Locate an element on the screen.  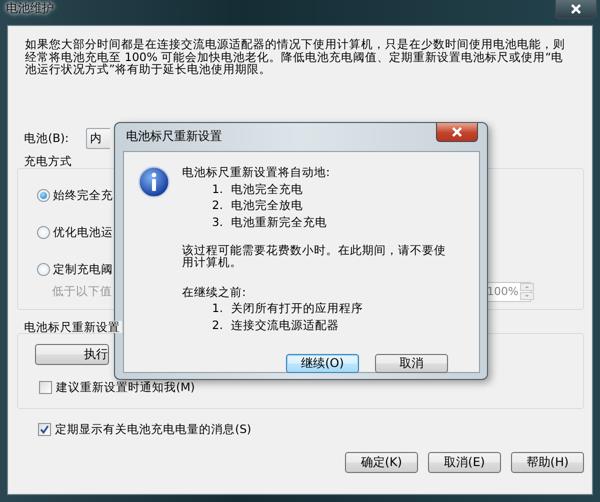
dialog-button: 确定(K) is located at coordinates (381, 463).